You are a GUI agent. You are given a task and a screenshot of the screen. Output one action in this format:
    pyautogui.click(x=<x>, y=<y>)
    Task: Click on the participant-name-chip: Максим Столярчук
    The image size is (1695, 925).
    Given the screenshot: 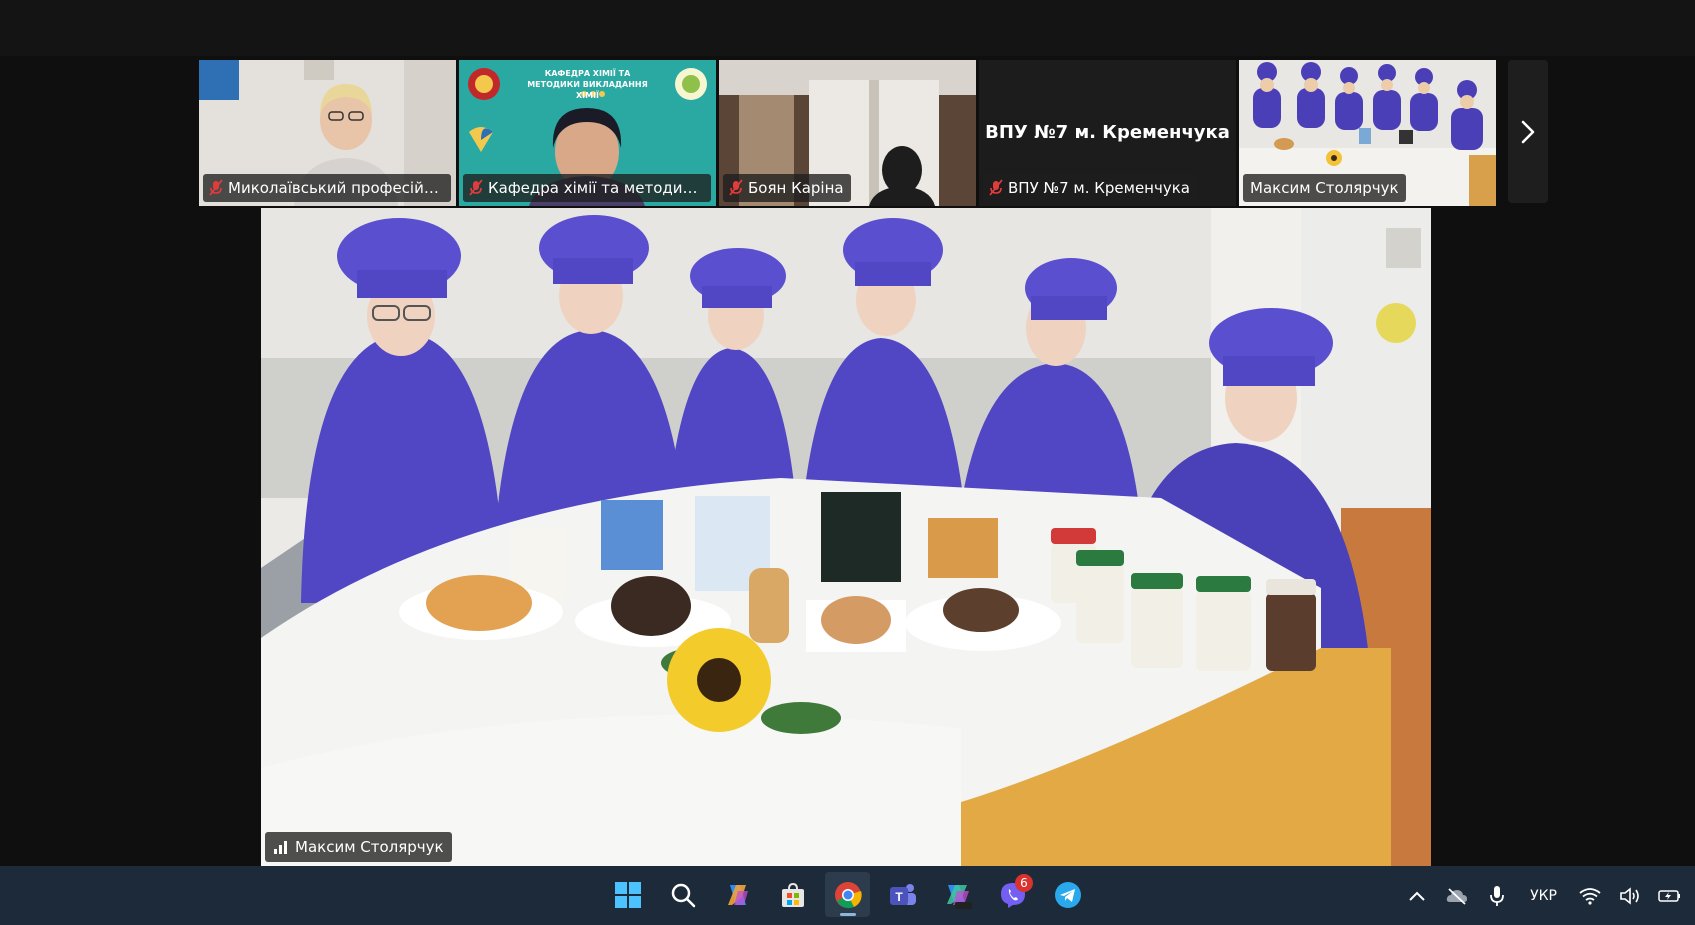 What is the action you would take?
    pyautogui.click(x=1324, y=188)
    